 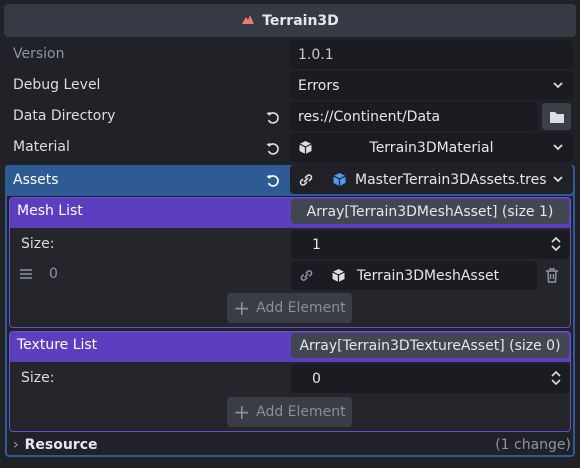 What do you see at coordinates (316, 54) in the screenshot?
I see `version-value: 1.0.1` at bounding box center [316, 54].